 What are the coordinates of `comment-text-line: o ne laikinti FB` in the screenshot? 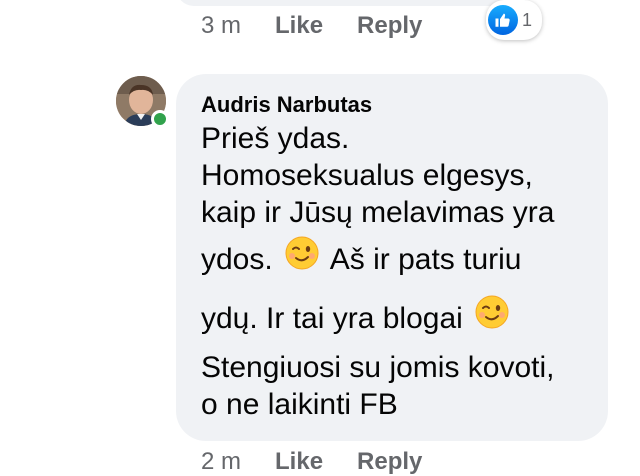 It's located at (299, 405).